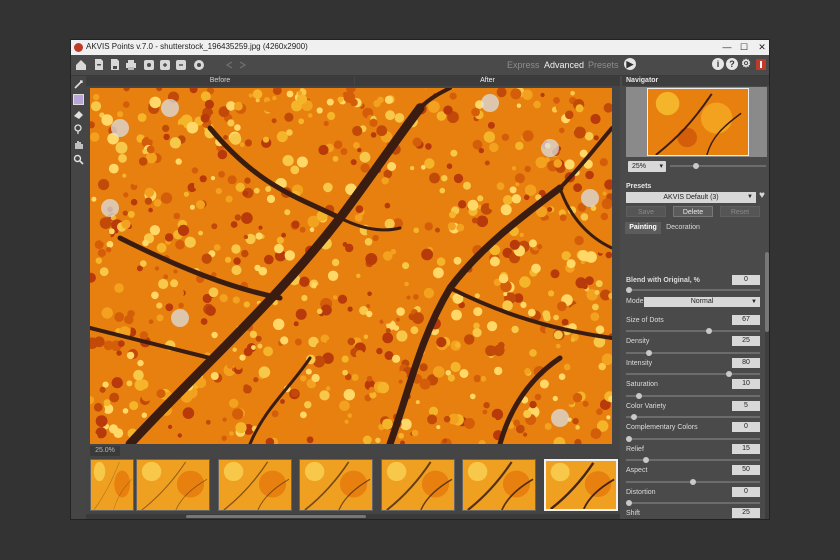 The height and width of the screenshot is (560, 840). Describe the element at coordinates (746, 363) in the screenshot. I see `intensity-value: 80` at that location.